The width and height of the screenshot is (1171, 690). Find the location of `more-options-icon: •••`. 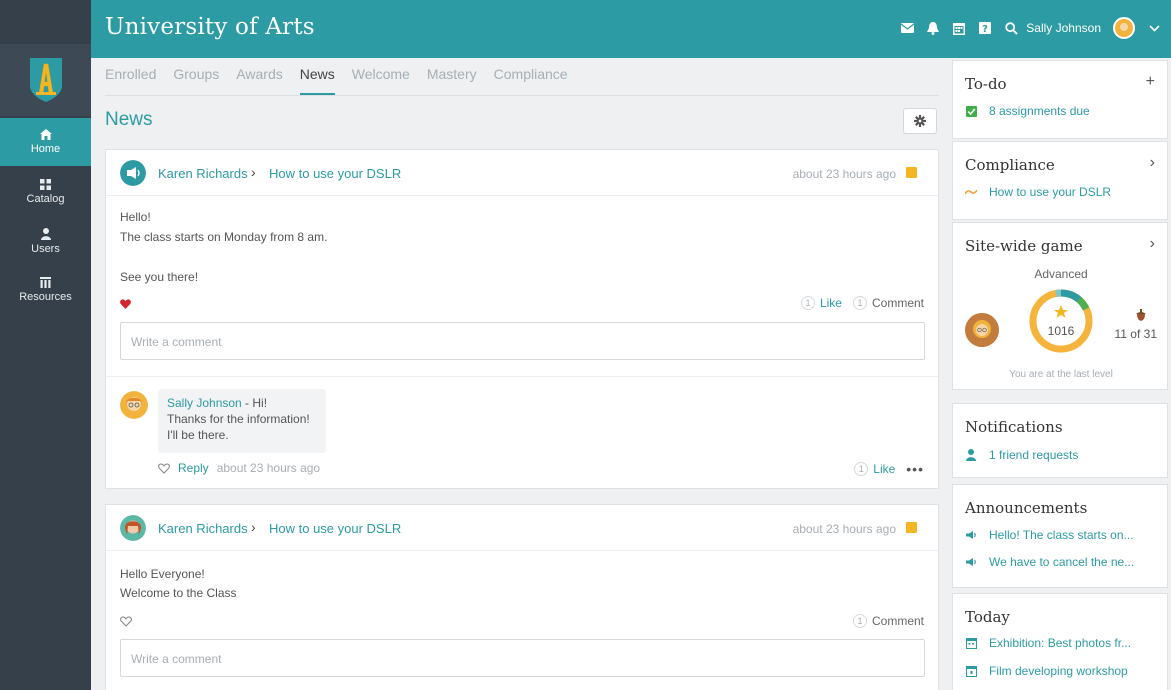

more-options-icon: ••• is located at coordinates (915, 469).